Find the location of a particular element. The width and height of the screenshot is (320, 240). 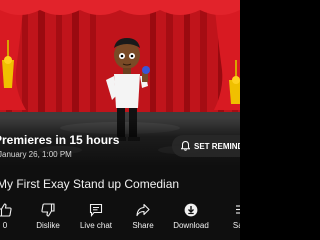

set-reminder-label: SET REMINDER is located at coordinates (217, 146).